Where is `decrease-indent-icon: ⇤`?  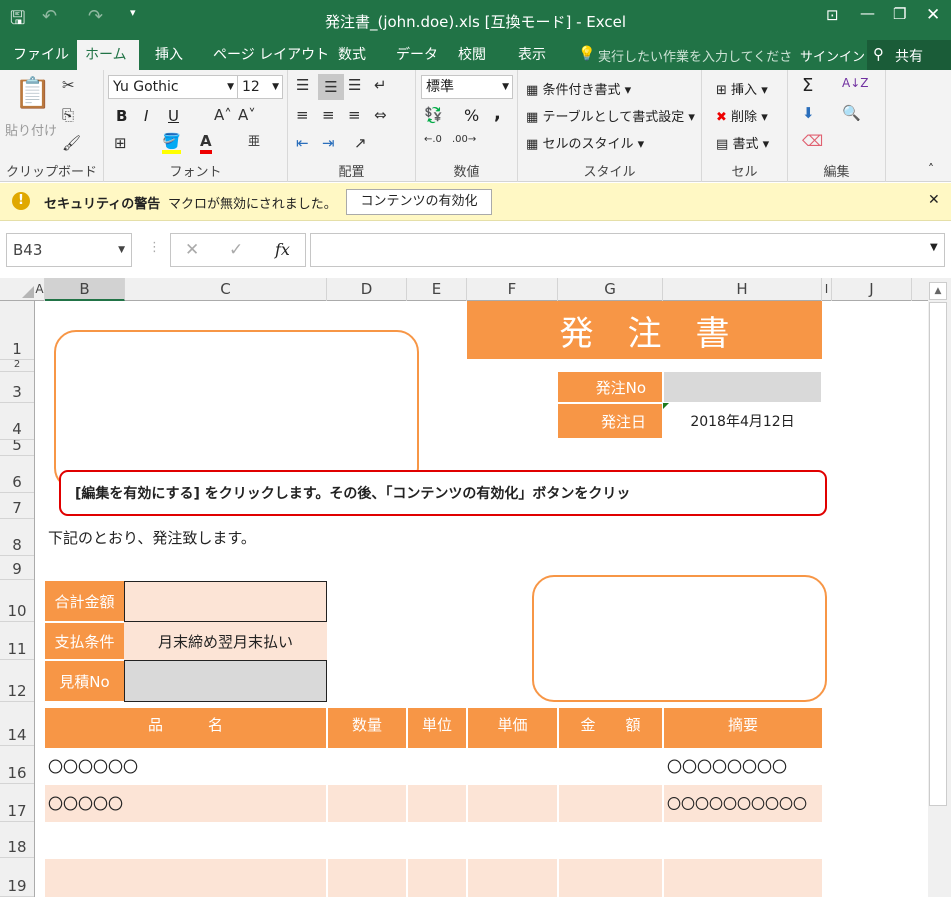
decrease-indent-icon: ⇤ is located at coordinates (302, 143).